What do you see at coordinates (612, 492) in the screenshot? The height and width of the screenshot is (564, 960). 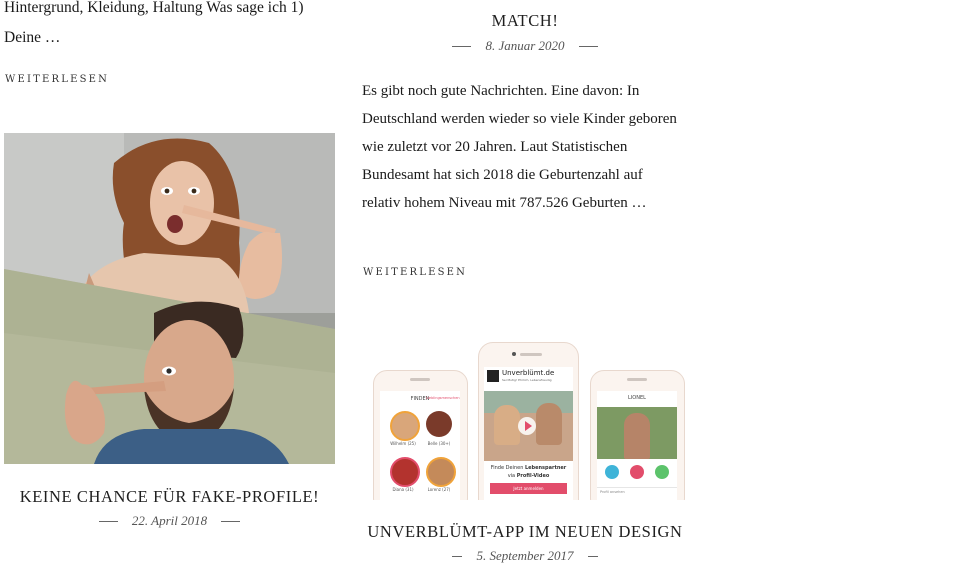 I see `screen-subtext: Profil ansehen` at bounding box center [612, 492].